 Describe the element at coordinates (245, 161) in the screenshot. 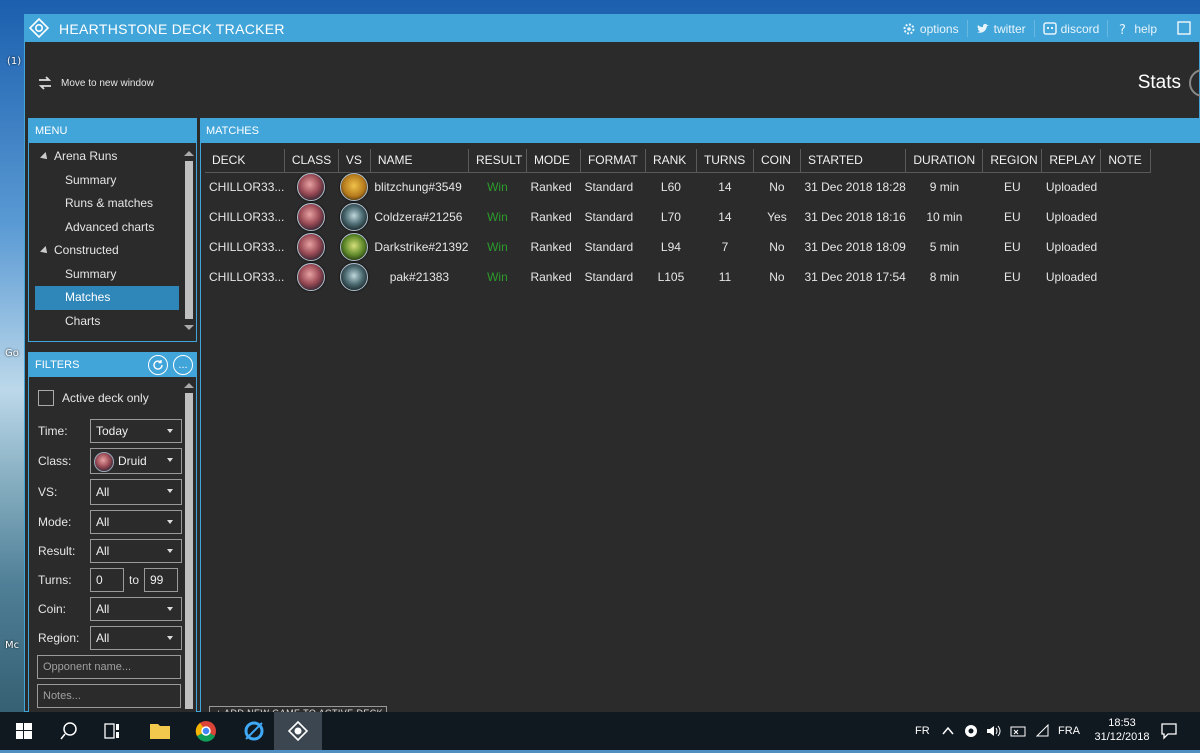

I see `col-deck: DECK` at that location.